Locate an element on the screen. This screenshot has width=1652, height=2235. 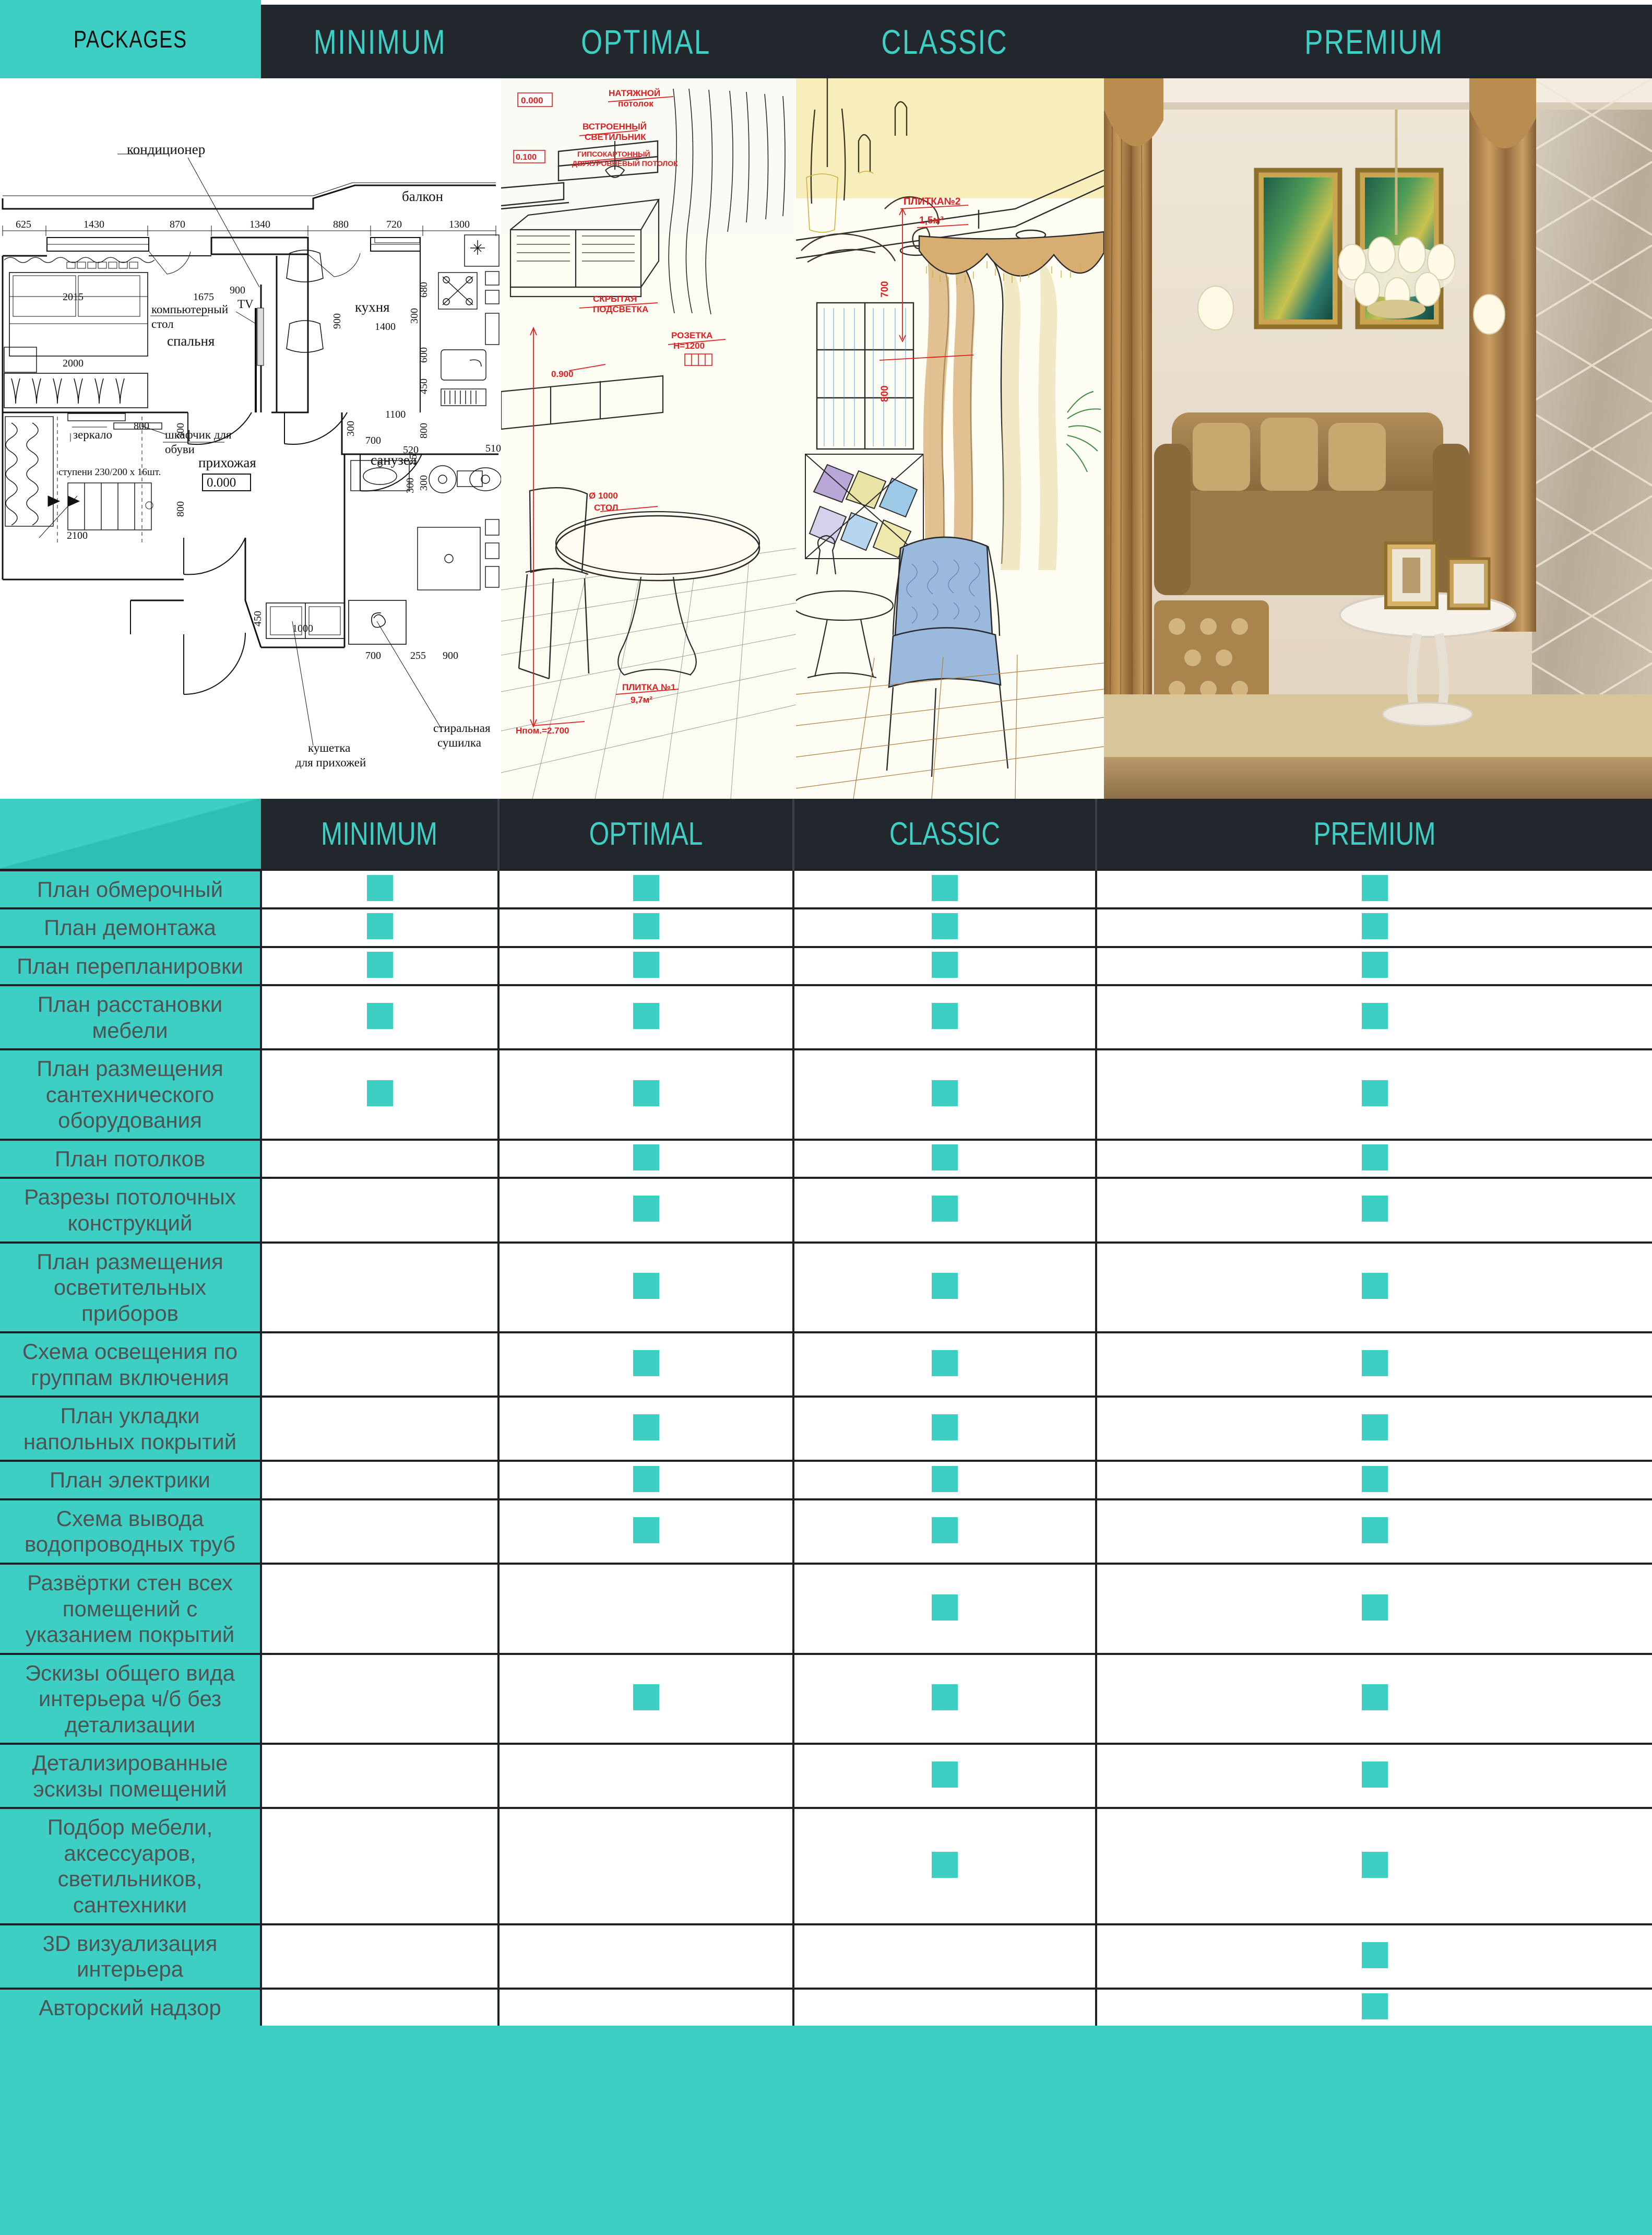
svg-text: 700 is located at coordinates (373, 655).